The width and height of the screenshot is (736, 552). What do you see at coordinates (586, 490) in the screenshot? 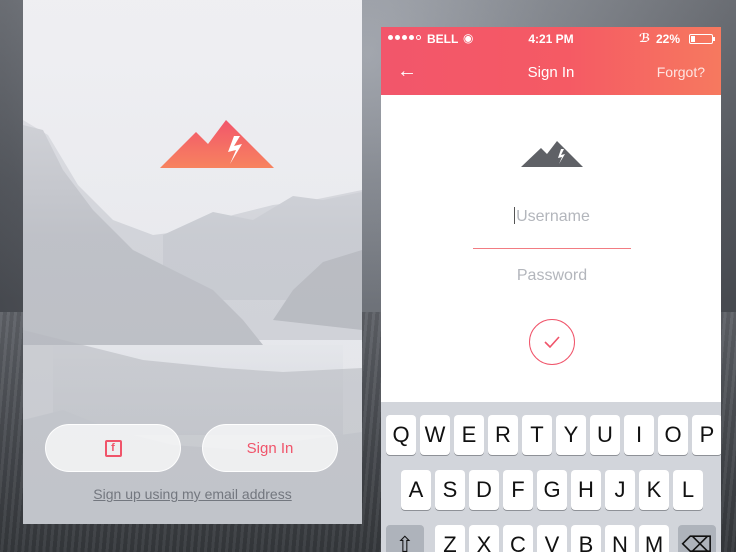
I see `key-h: H` at bounding box center [586, 490].